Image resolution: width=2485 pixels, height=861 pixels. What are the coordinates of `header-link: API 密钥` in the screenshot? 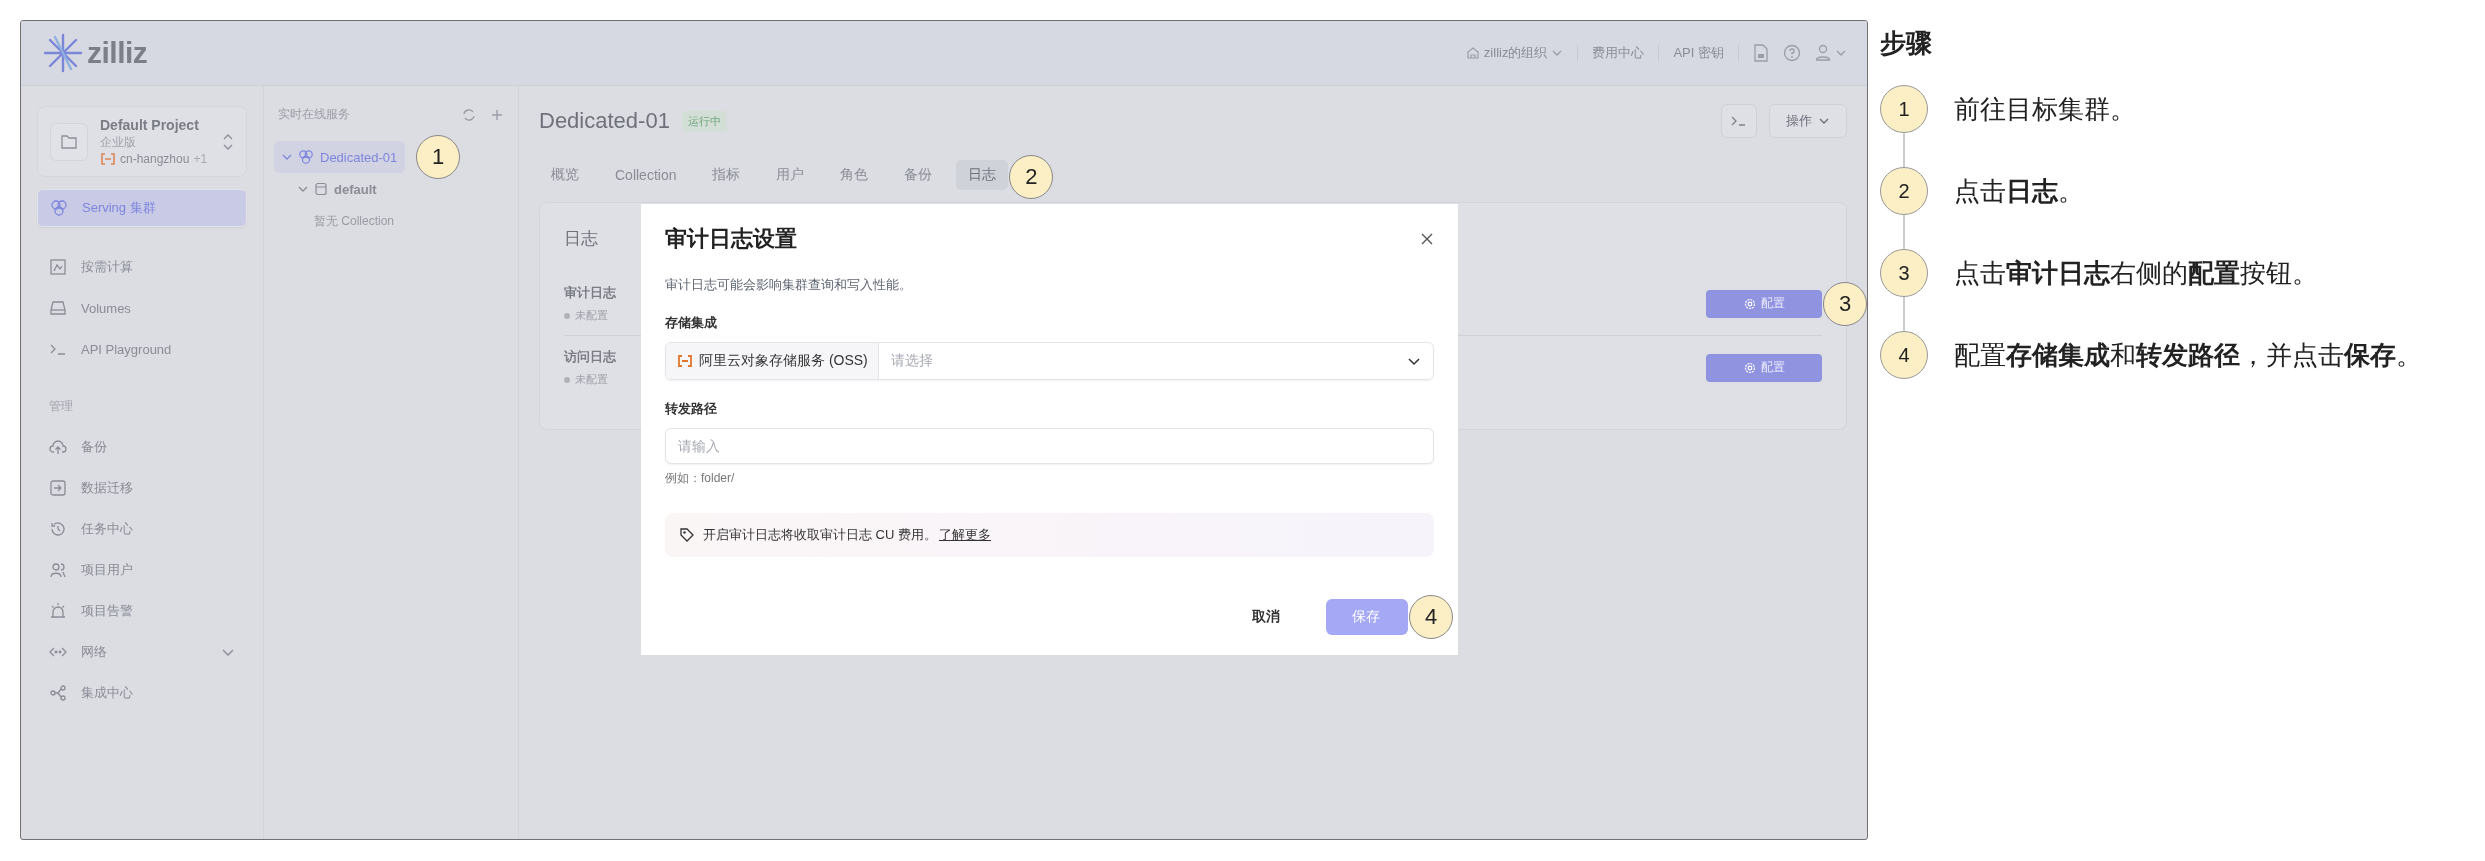 It's located at (1698, 53).